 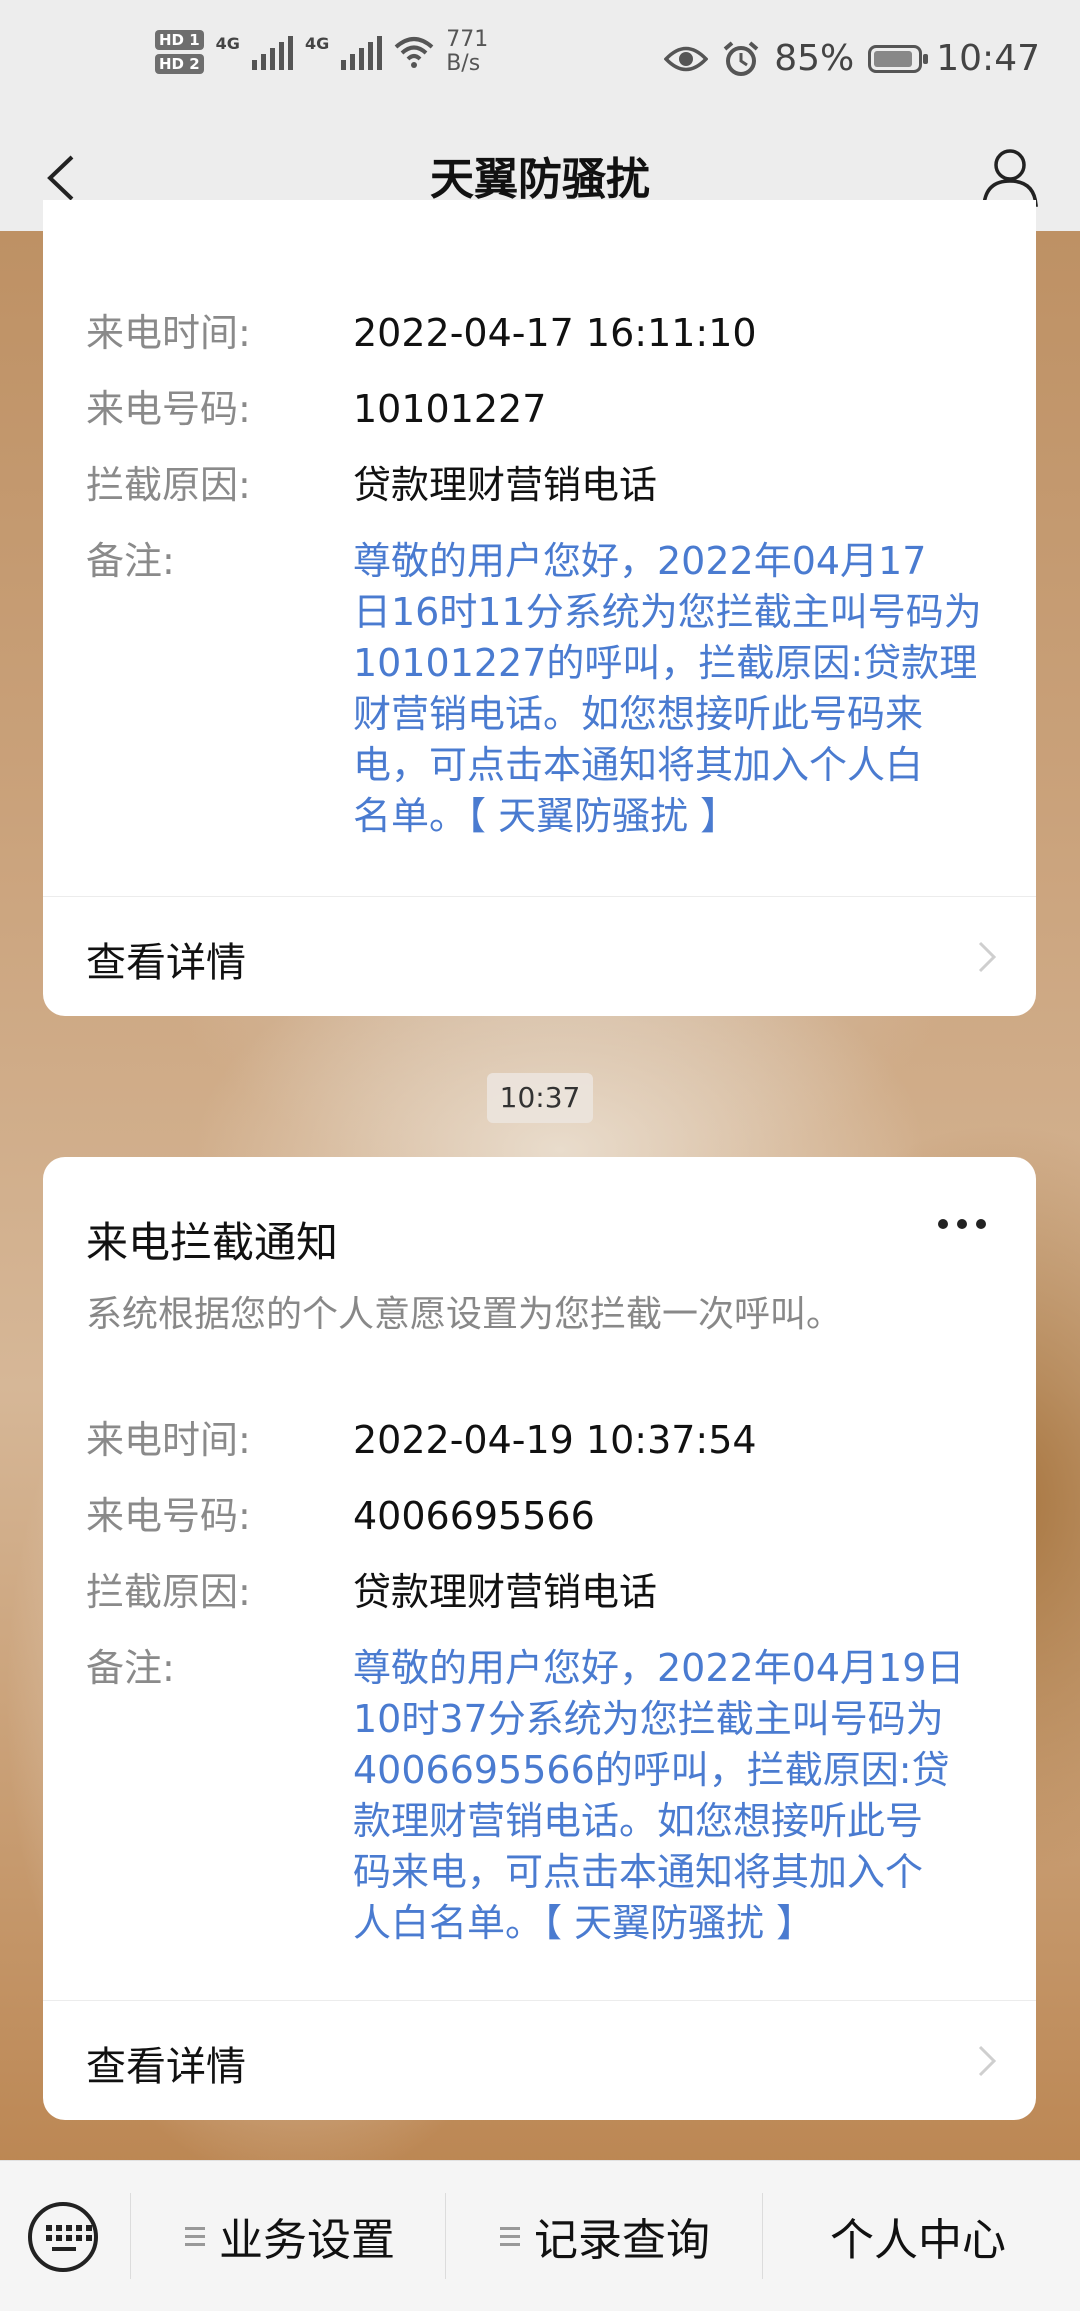 What do you see at coordinates (962, 1224) in the screenshot?
I see `more-options-icon` at bounding box center [962, 1224].